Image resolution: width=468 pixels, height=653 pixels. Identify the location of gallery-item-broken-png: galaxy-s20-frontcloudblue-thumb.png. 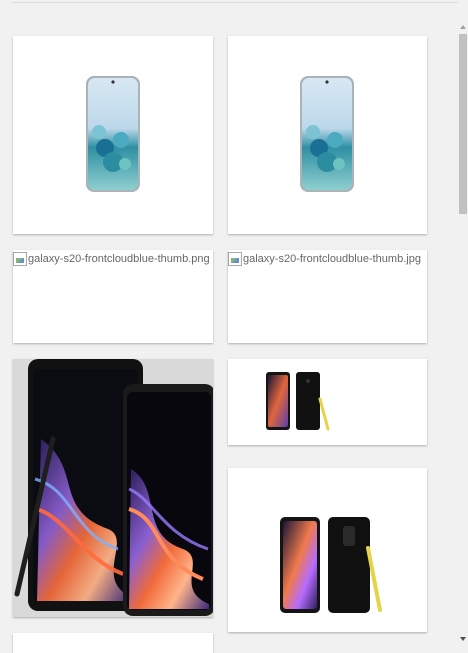
(113, 296).